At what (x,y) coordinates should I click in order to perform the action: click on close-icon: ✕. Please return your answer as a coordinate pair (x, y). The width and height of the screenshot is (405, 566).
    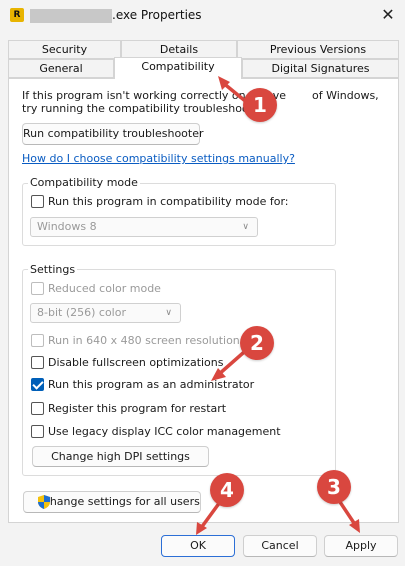
    Looking at the image, I should click on (388, 15).